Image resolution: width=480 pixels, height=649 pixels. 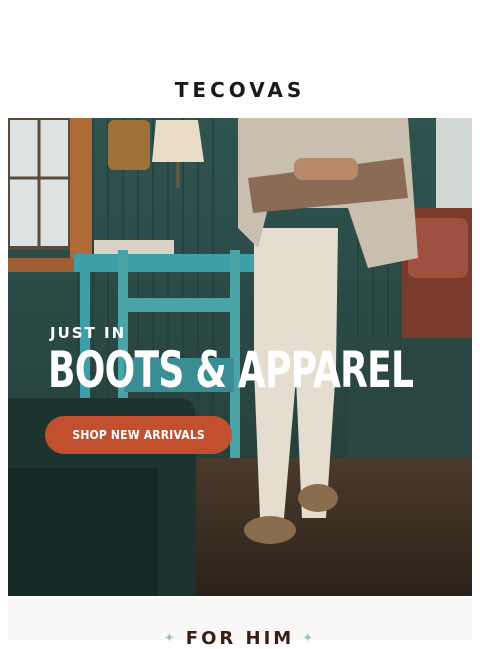 I want to click on section-title: FOR HIM, so click(x=240, y=638).